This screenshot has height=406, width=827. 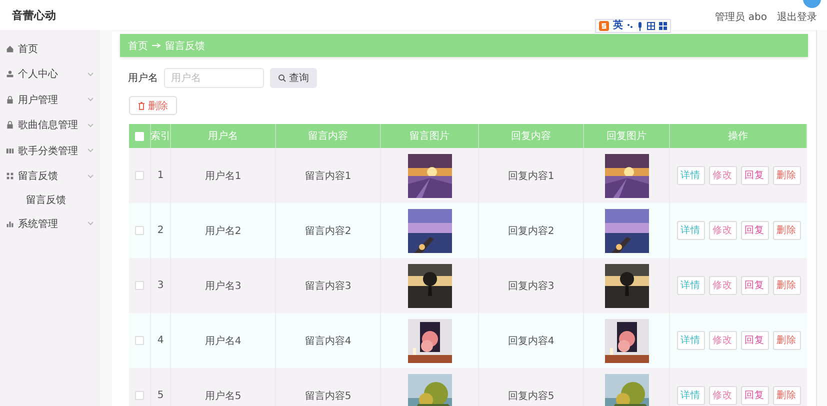 I want to click on table-cell: 回复内容5, so click(x=531, y=387).